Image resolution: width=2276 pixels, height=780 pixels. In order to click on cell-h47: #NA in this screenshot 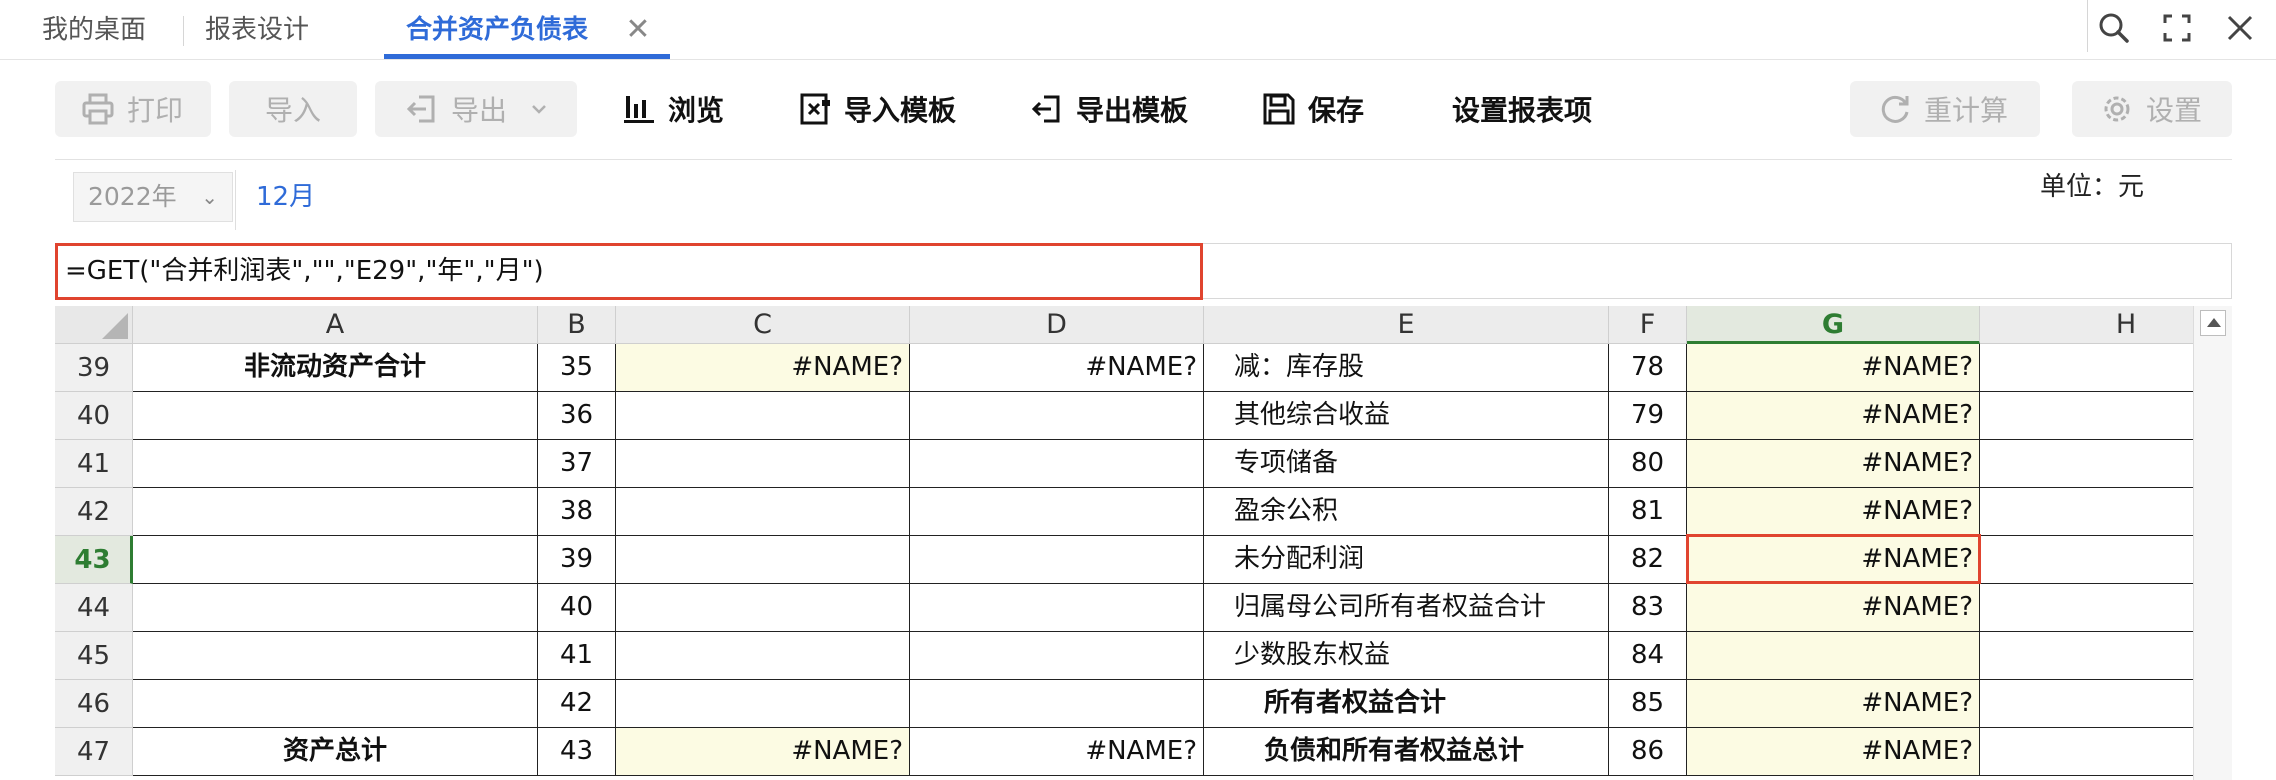, I will do `click(2086, 752)`.